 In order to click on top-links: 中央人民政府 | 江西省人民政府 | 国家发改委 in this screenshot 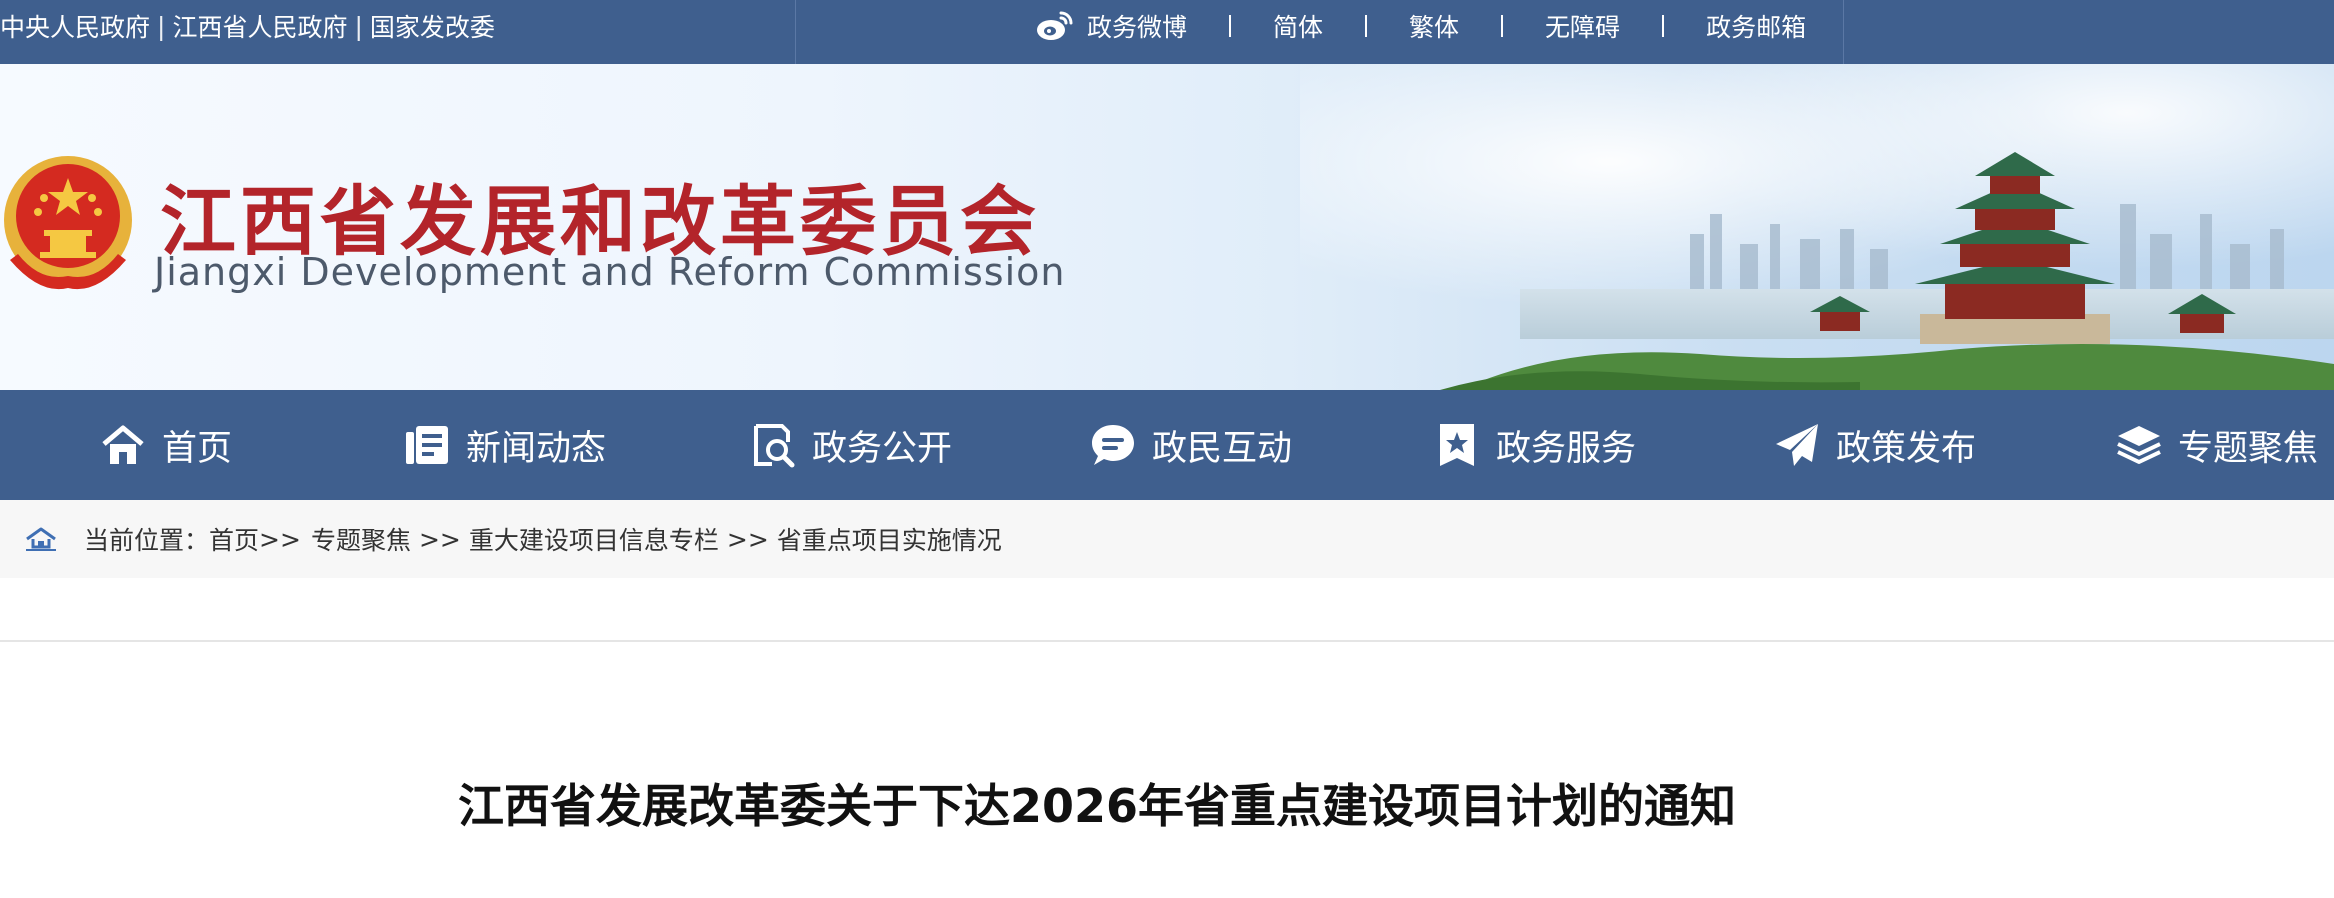, I will do `click(247, 26)`.